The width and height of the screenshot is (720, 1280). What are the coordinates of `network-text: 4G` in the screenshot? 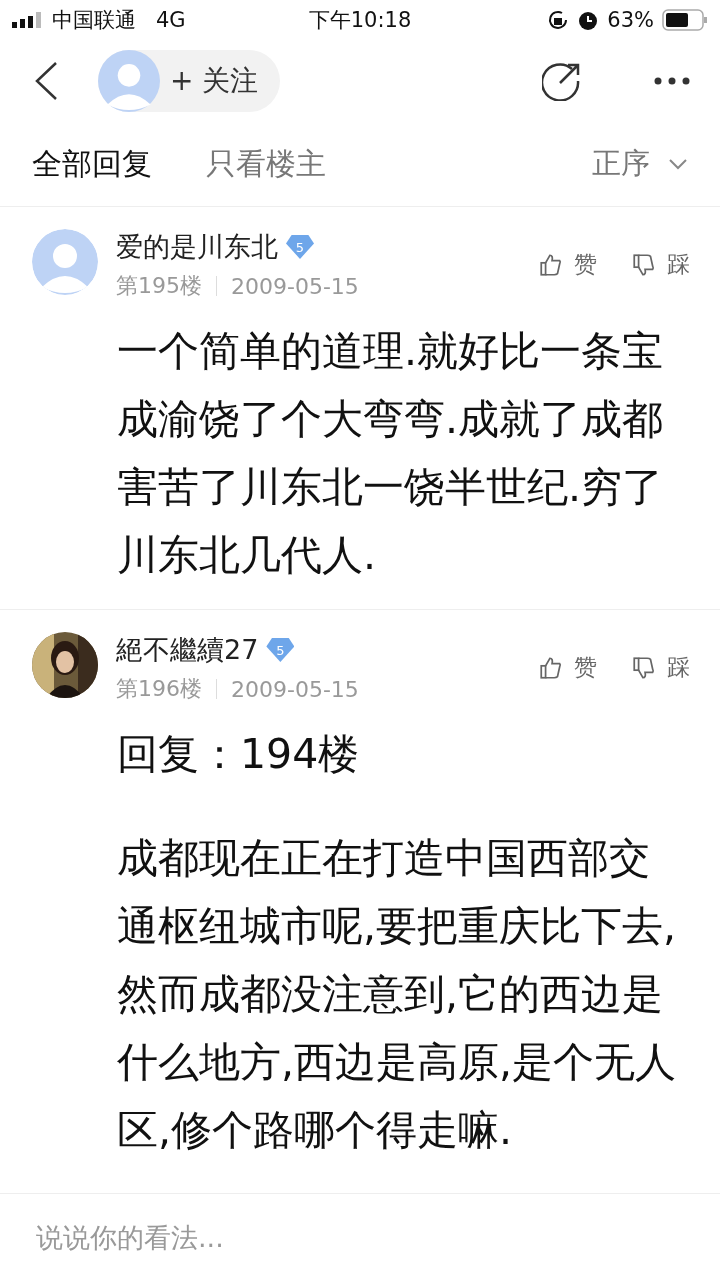 It's located at (171, 20).